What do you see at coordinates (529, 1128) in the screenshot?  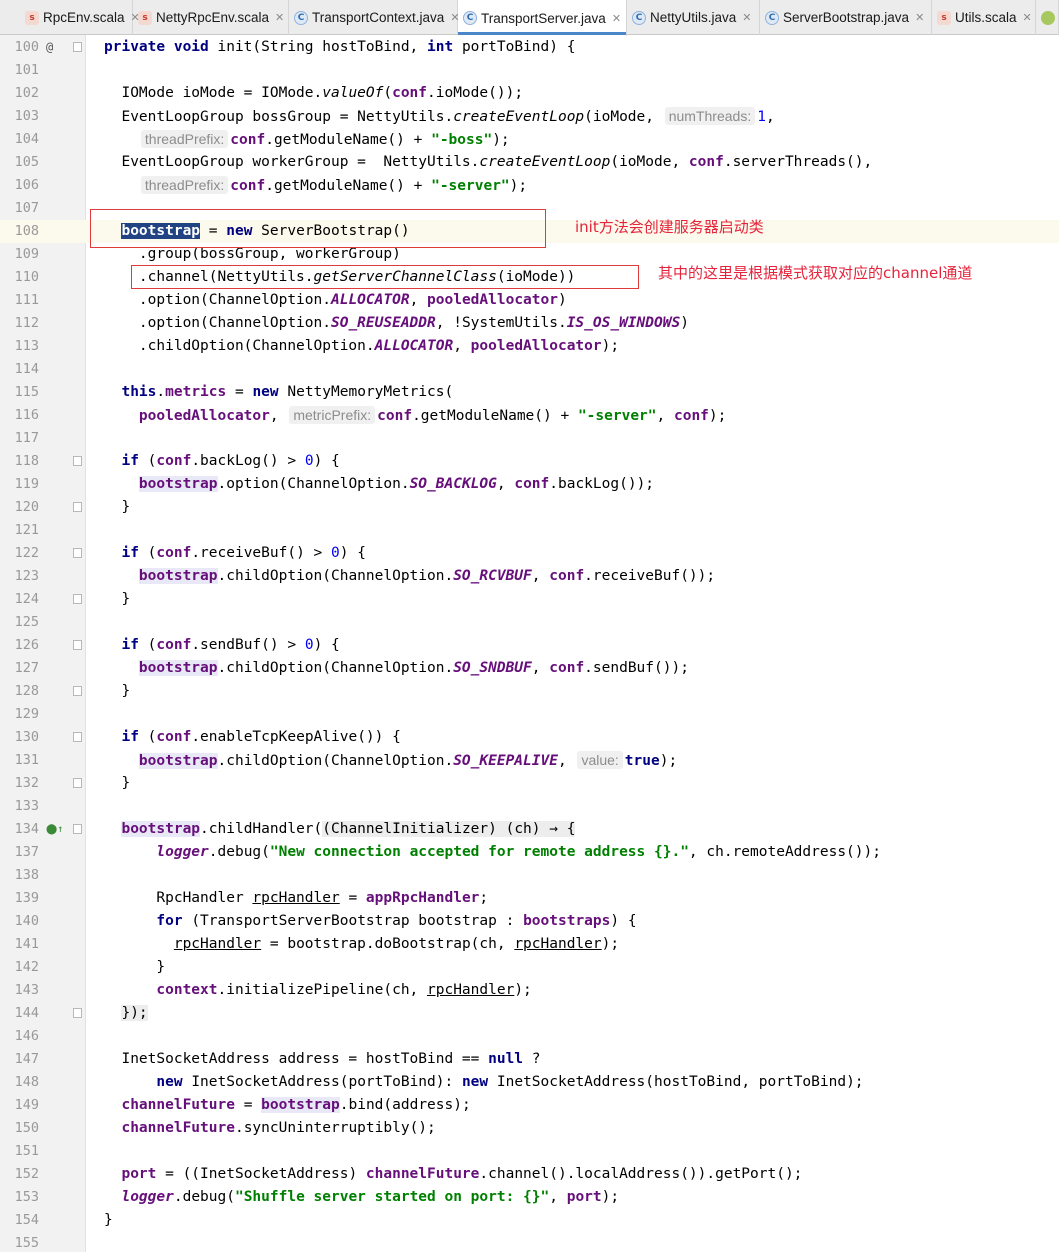 I see `code-line: 150 channelFuture.syncUninterruptibly();` at bounding box center [529, 1128].